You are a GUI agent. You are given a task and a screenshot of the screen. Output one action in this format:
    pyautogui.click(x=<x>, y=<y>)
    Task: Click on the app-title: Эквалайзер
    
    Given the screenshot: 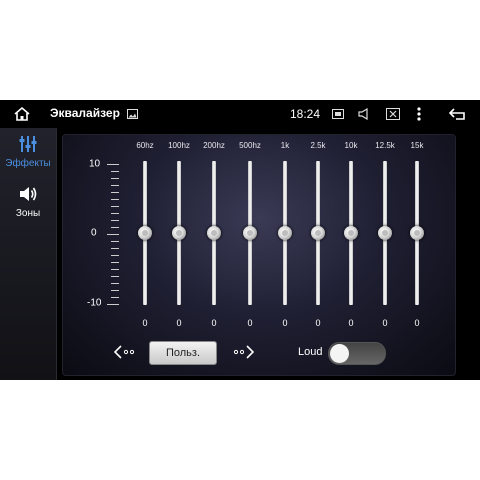 What is the action you would take?
    pyautogui.click(x=85, y=113)
    